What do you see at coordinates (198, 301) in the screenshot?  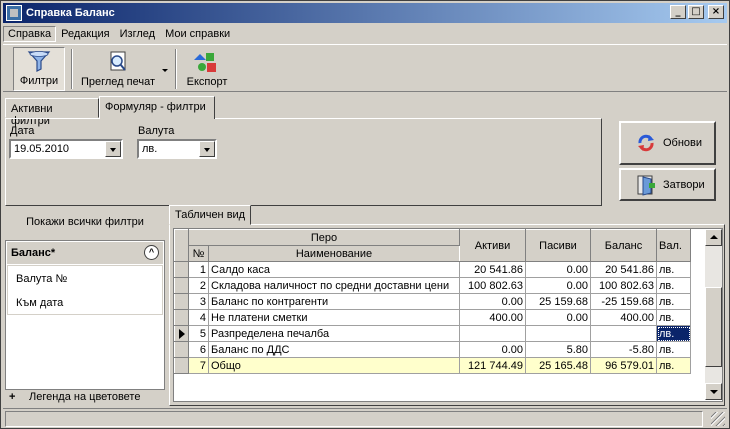 I see `cell-no: 3` at bounding box center [198, 301].